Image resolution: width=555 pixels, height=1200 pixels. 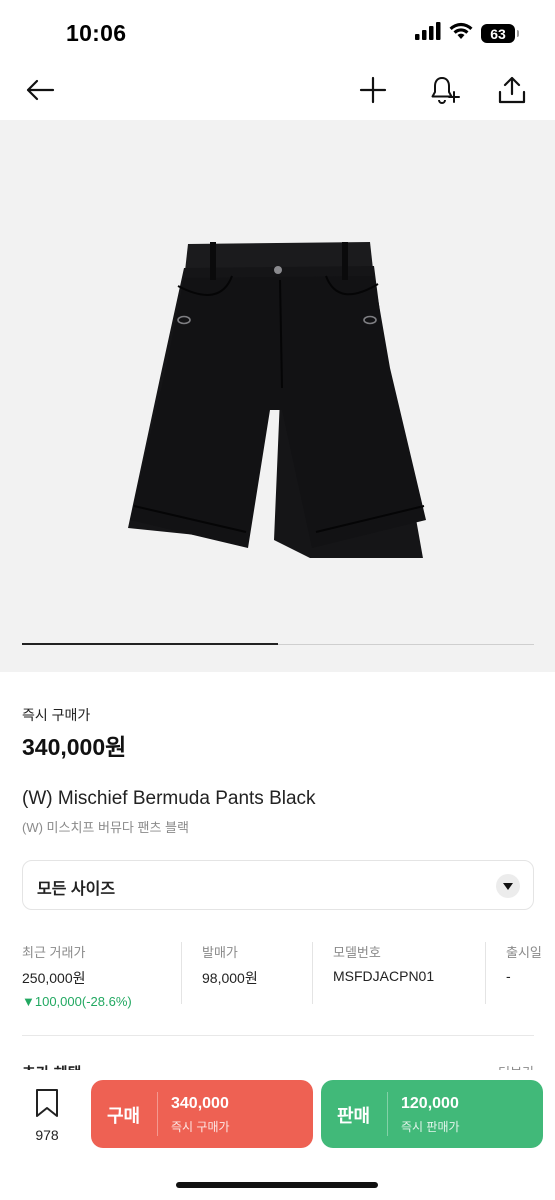 What do you see at coordinates (277, 92) in the screenshot?
I see `app-header` at bounding box center [277, 92].